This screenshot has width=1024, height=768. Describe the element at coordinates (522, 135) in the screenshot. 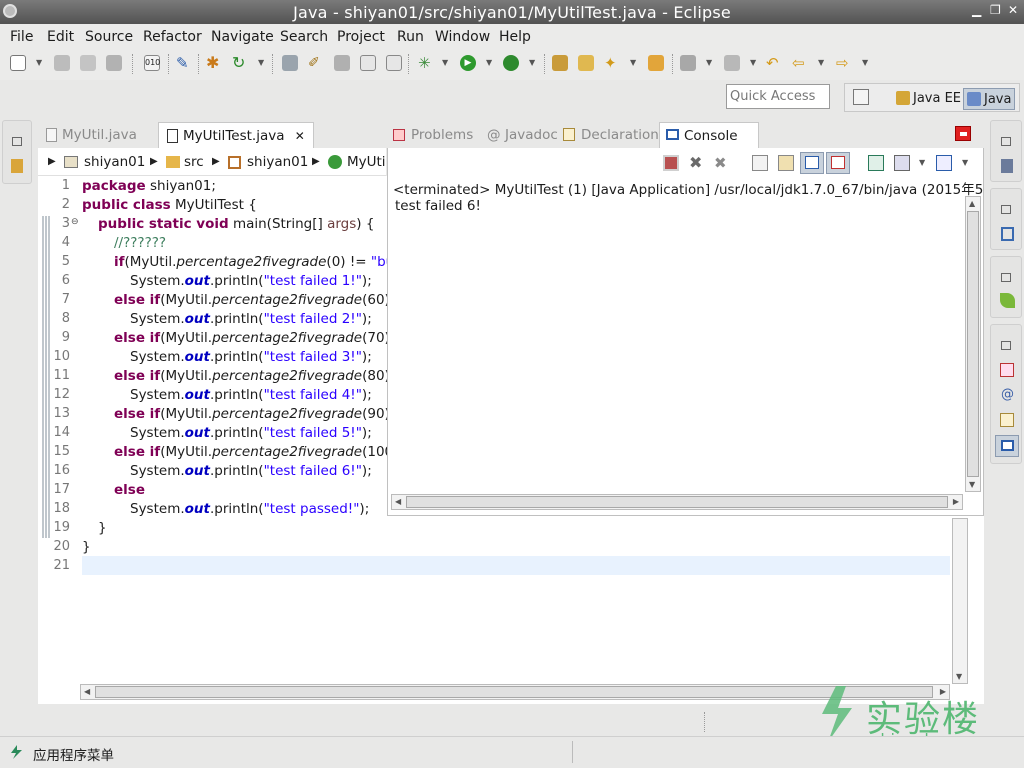

I see `tab-javadoc: @ Javadoc` at that location.